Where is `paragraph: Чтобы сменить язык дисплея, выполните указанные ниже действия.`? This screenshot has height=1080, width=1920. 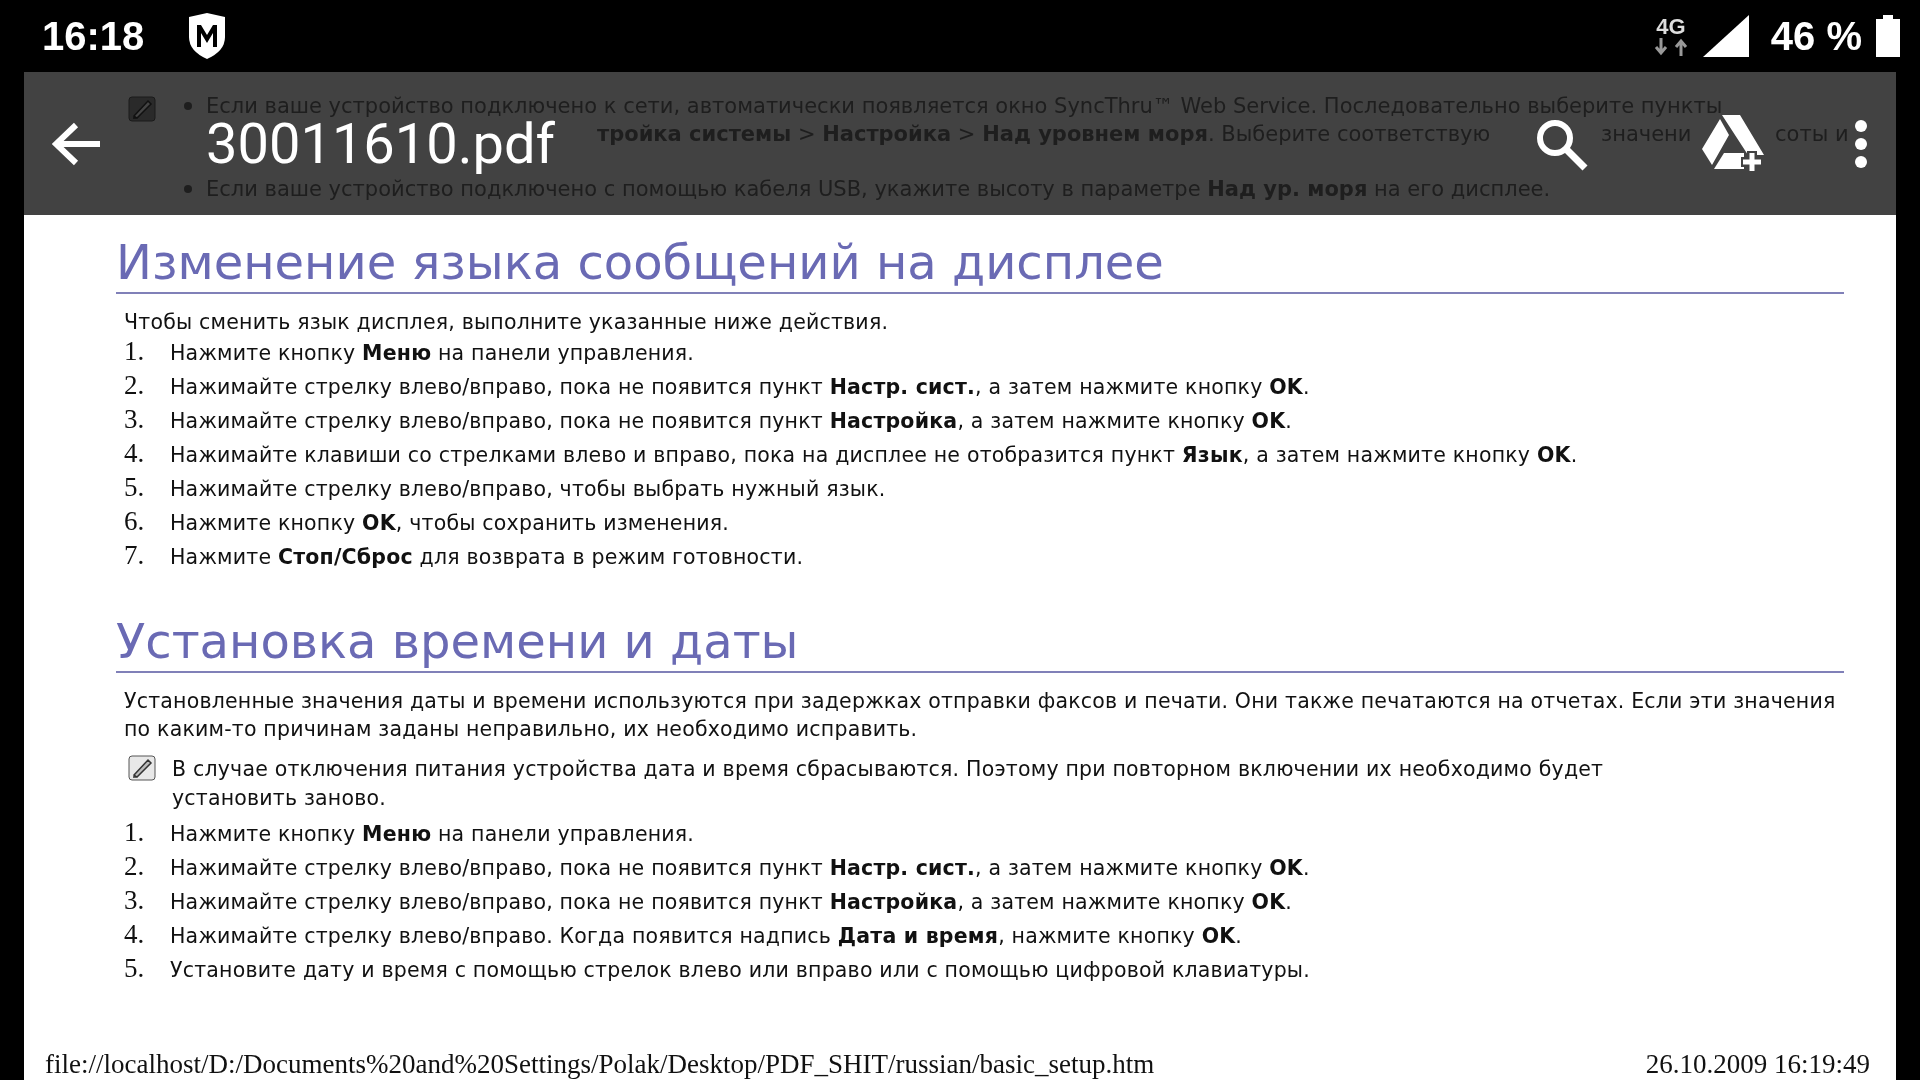
paragraph: Чтобы сменить язык дисплея, выполните указанные ниже действия. is located at coordinates (507, 323).